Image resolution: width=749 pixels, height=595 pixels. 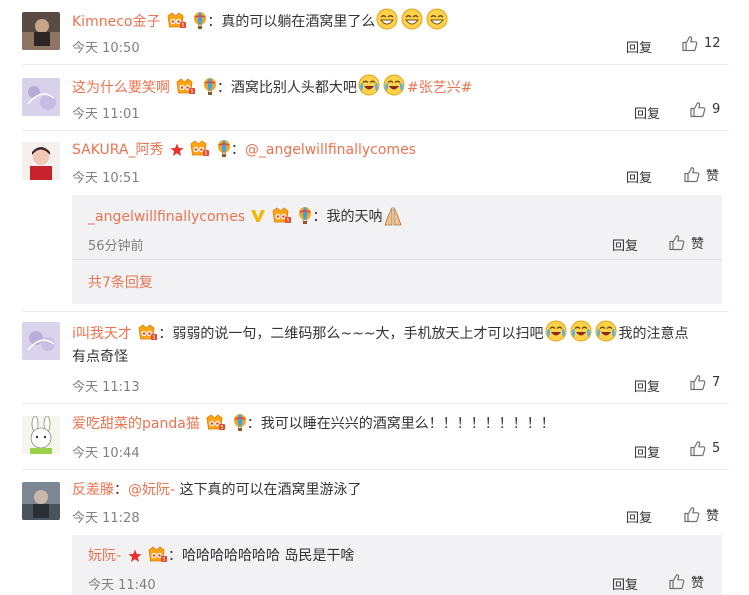 What do you see at coordinates (653, 334) in the screenshot?
I see `comment-text-tail: 我的注意点` at bounding box center [653, 334].